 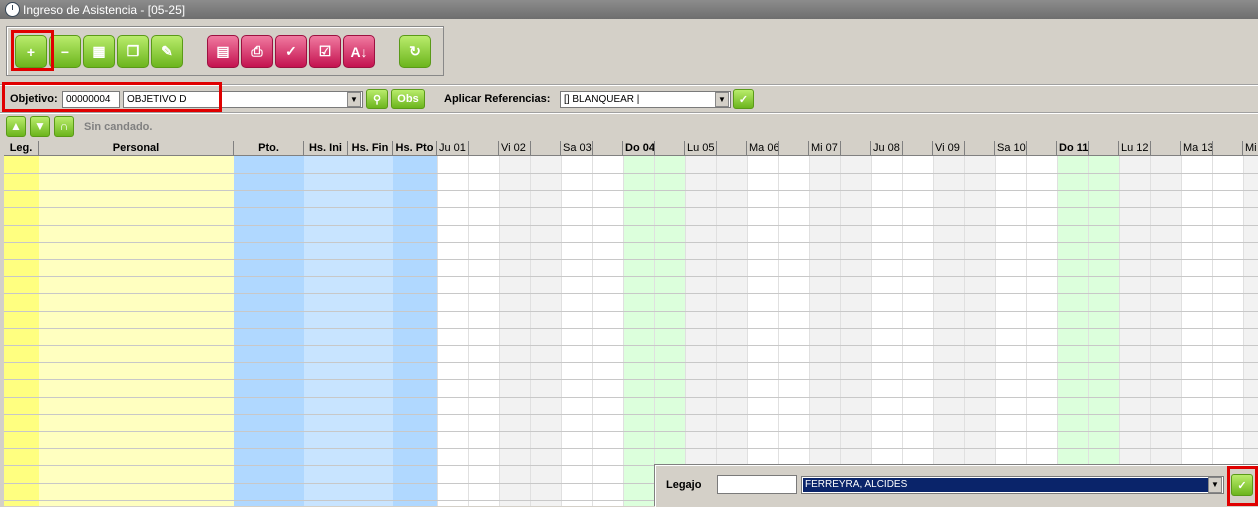 I want to click on header-hs-ini: Hs. Ini, so click(x=326, y=148).